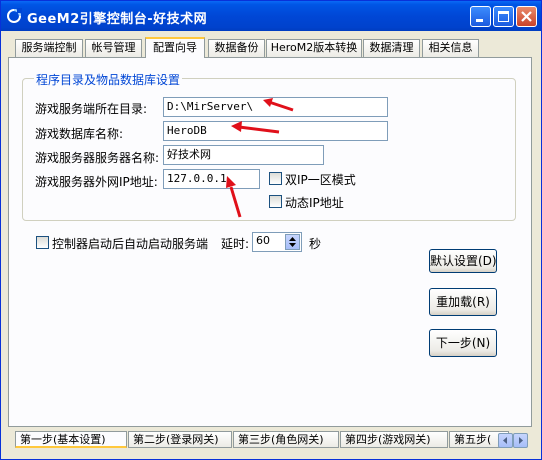  I want to click on close-button, so click(526, 16).